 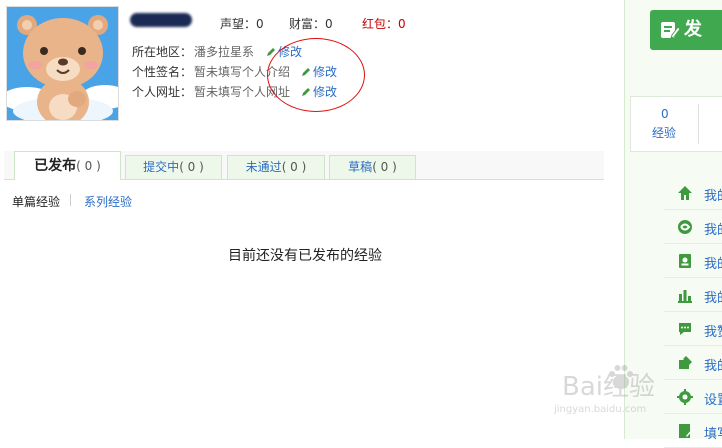 I want to click on user-avatar, so click(x=62, y=63).